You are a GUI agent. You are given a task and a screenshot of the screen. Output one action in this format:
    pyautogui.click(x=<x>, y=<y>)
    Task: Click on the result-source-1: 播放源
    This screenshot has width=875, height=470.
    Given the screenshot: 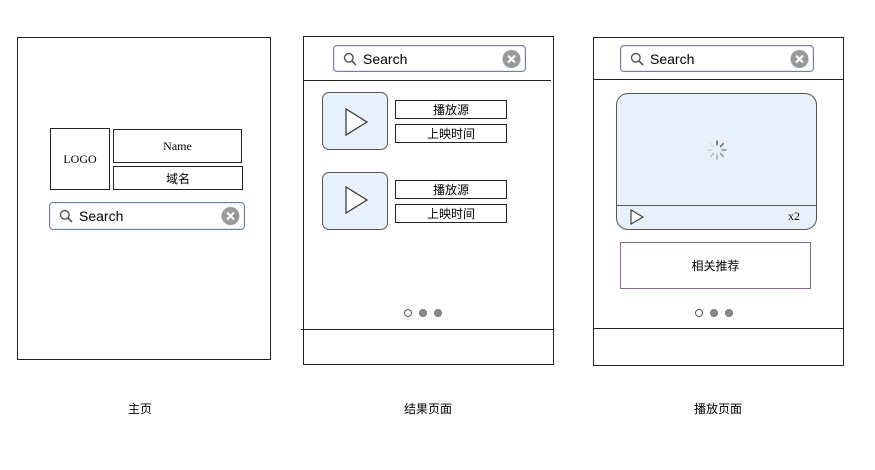 What is the action you would take?
    pyautogui.click(x=451, y=109)
    